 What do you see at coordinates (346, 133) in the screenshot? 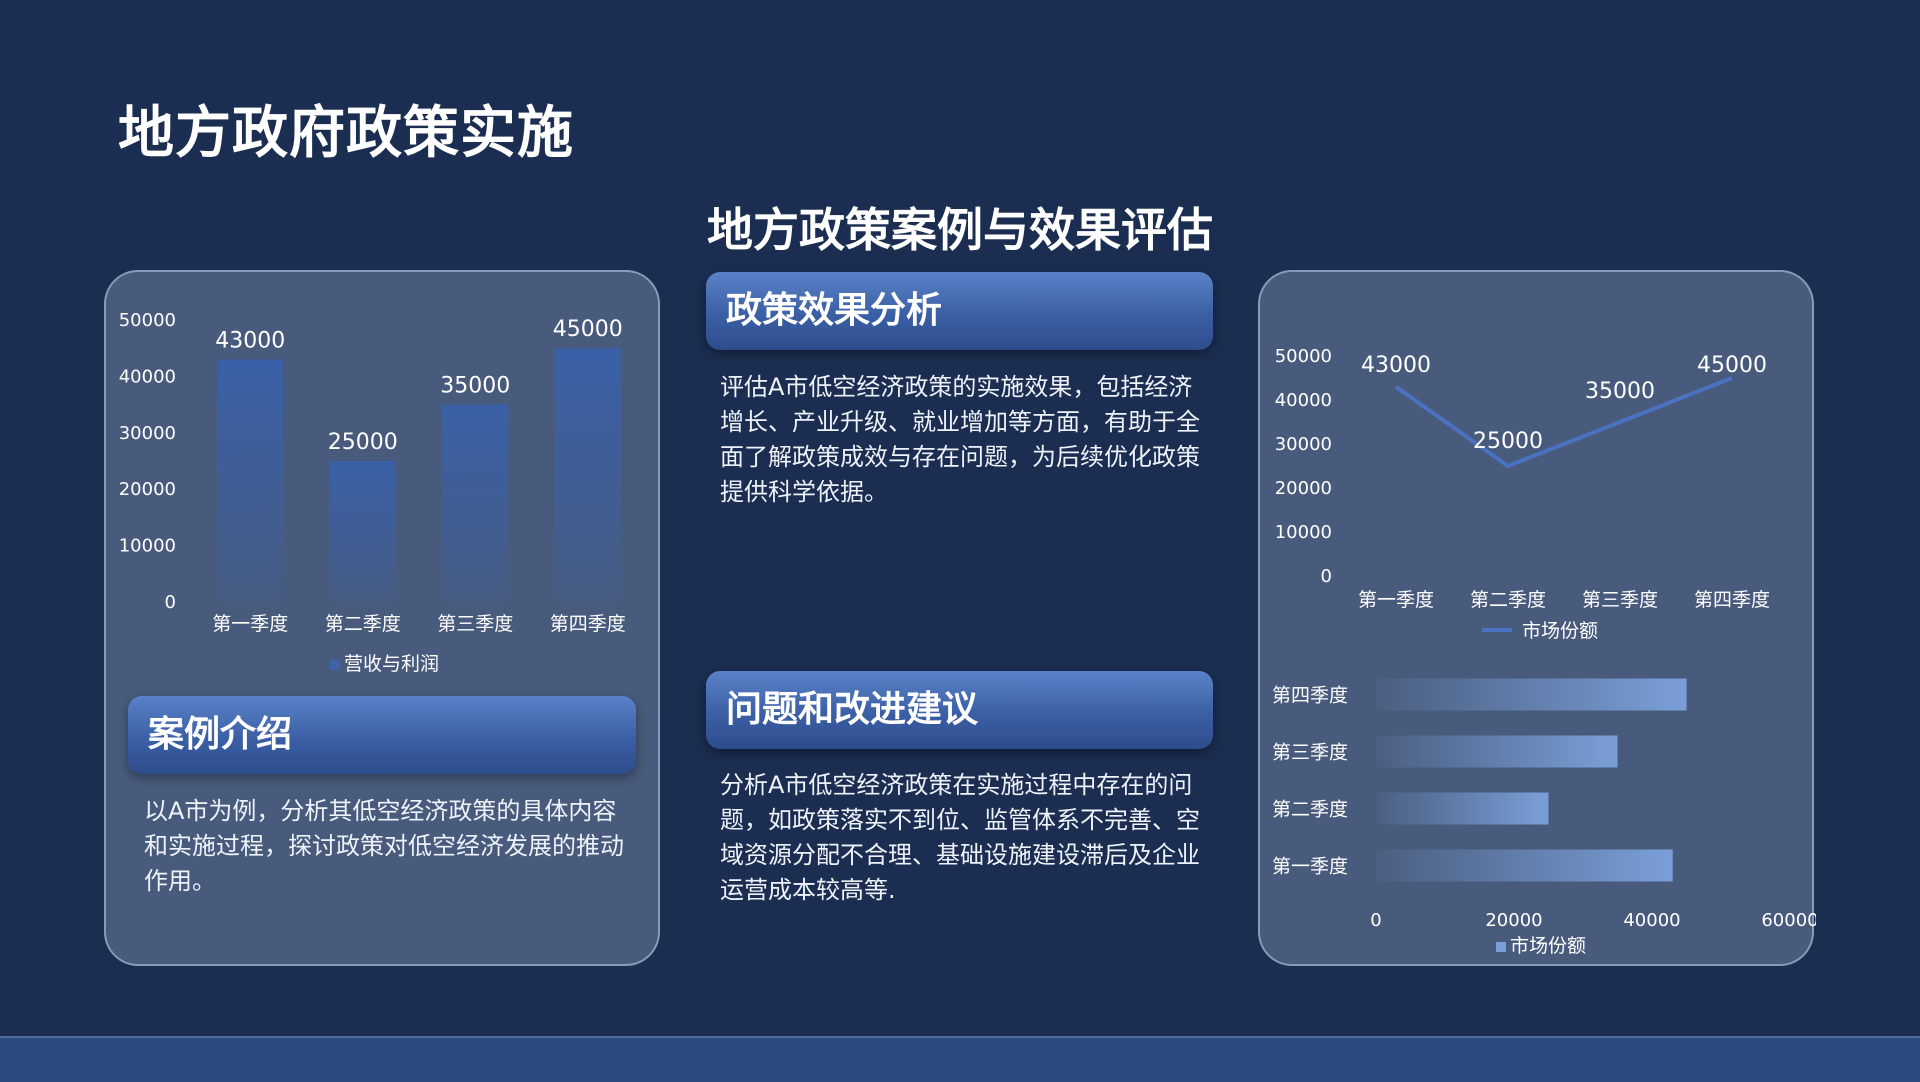
I see `page-title: 地方政府政策实施` at bounding box center [346, 133].